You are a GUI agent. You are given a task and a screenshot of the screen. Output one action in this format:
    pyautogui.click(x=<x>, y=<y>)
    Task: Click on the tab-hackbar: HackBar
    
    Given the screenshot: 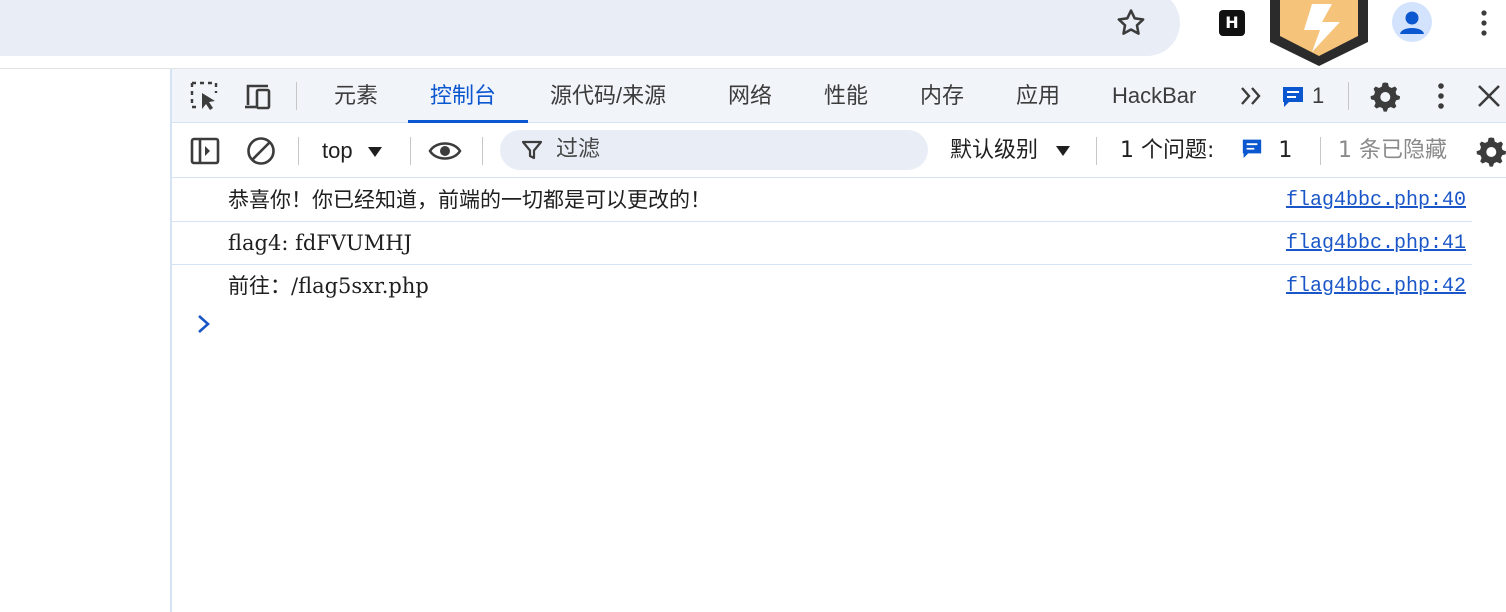 What is the action you would take?
    pyautogui.click(x=1154, y=96)
    